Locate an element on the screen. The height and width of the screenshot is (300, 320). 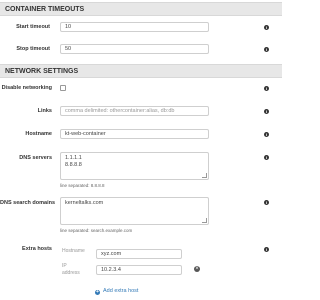
stop-timeout-label: Stop timeout is located at coordinates (33, 49).